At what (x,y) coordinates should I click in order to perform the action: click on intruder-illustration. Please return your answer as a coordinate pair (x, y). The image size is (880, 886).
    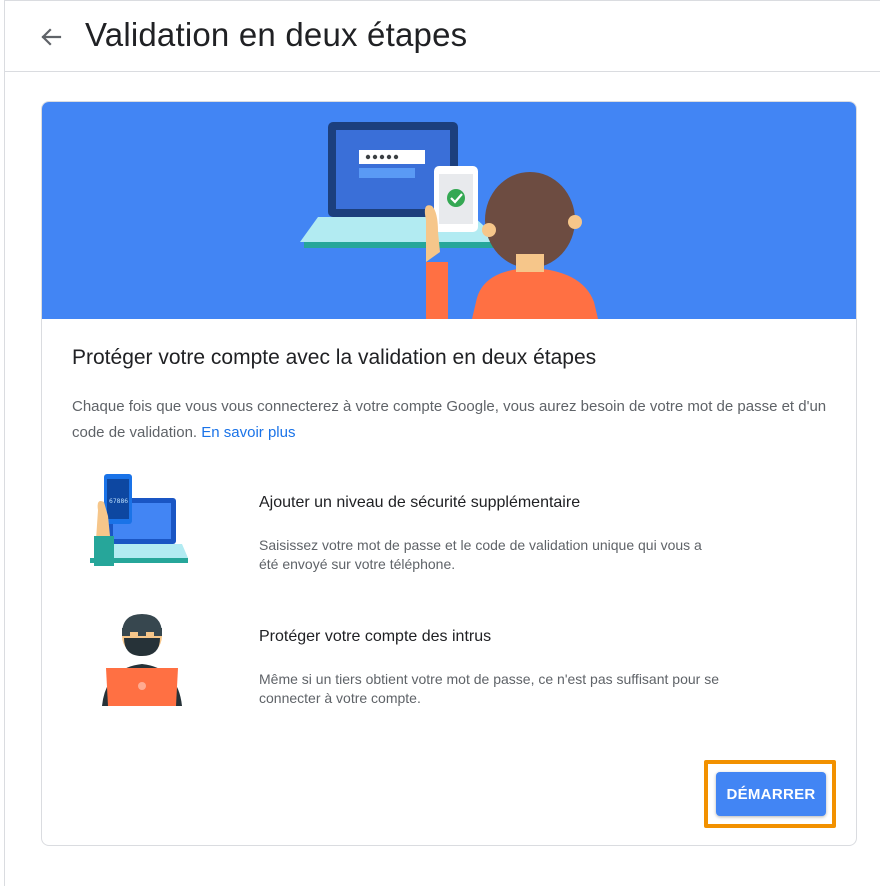
    Looking at the image, I should click on (142, 660).